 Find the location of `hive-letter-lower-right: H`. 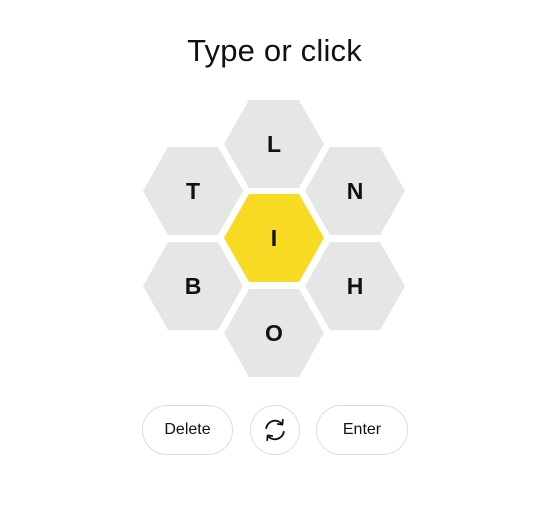

hive-letter-lower-right: H is located at coordinates (355, 286).